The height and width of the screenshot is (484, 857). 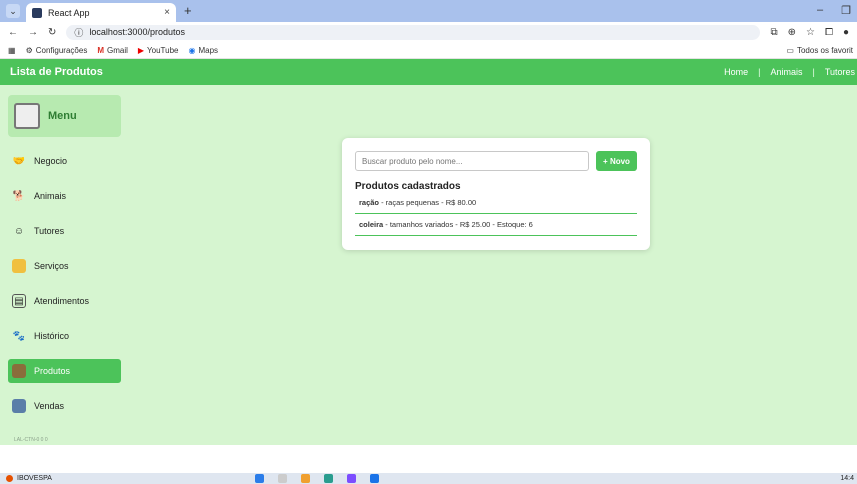 I want to click on sidebar-item-animais: 🐕 Animais, so click(x=64, y=196).